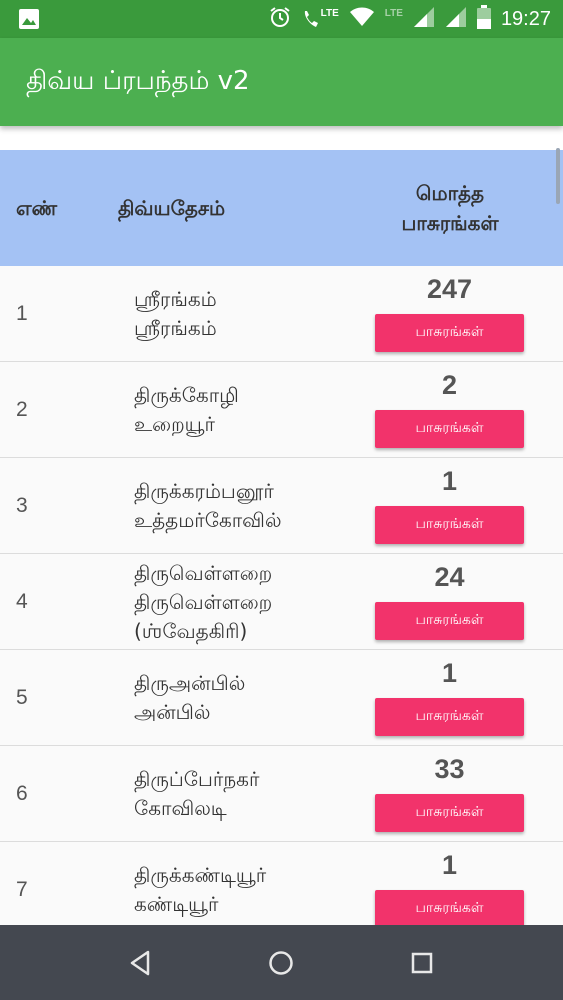 This screenshot has width=563, height=1000. I want to click on navigation-bar, so click(281, 962).